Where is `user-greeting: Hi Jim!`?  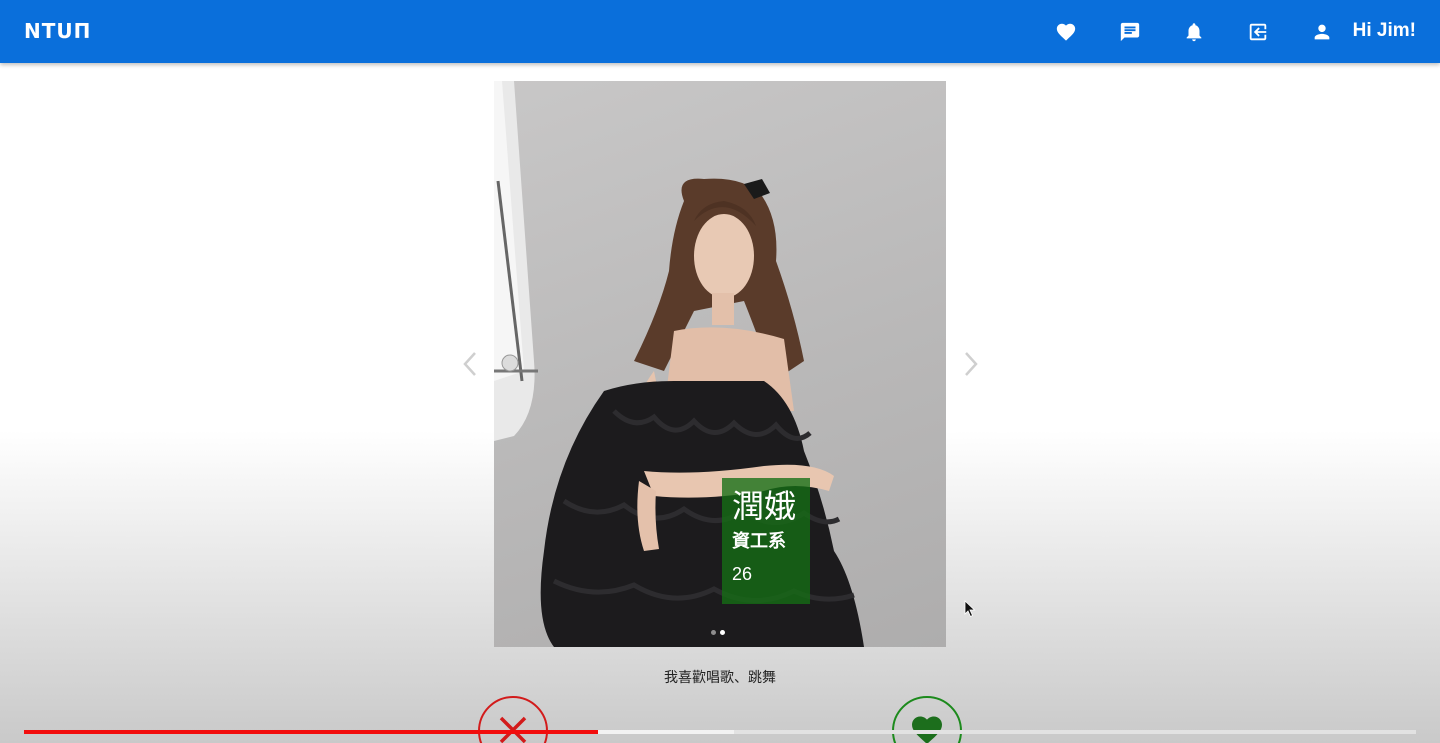 user-greeting: Hi Jim! is located at coordinates (1384, 31).